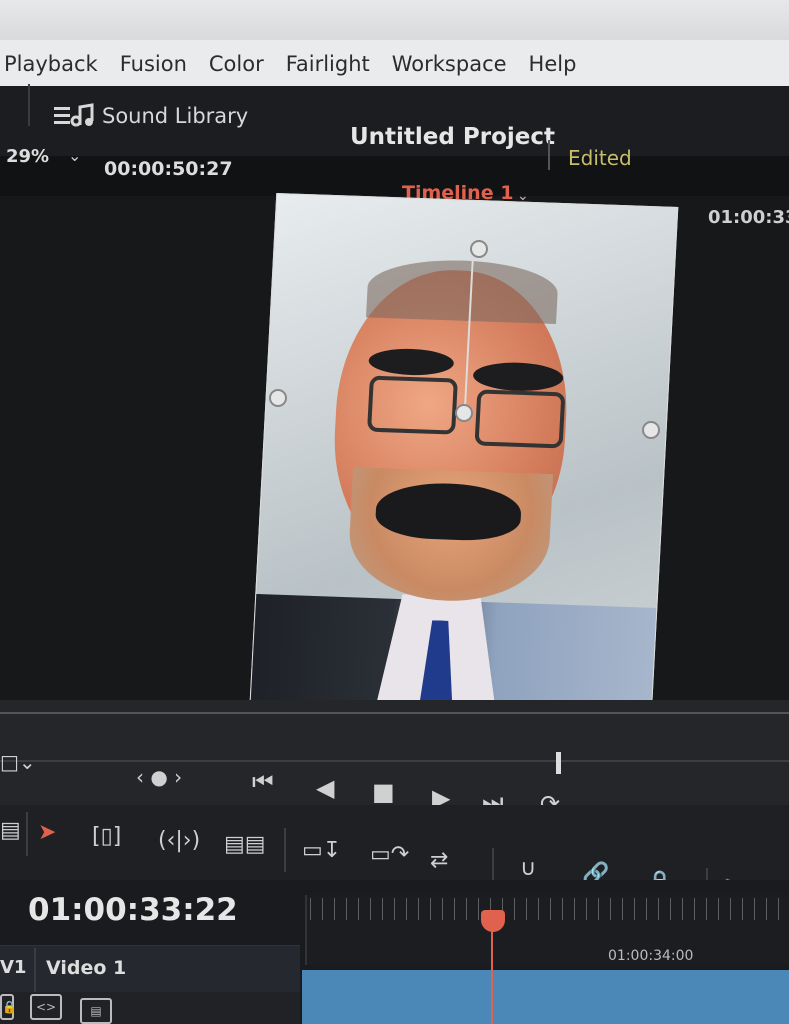 The width and height of the screenshot is (789, 1024). Describe the element at coordinates (464, 413) in the screenshot. I see `transform-handle-center` at that location.